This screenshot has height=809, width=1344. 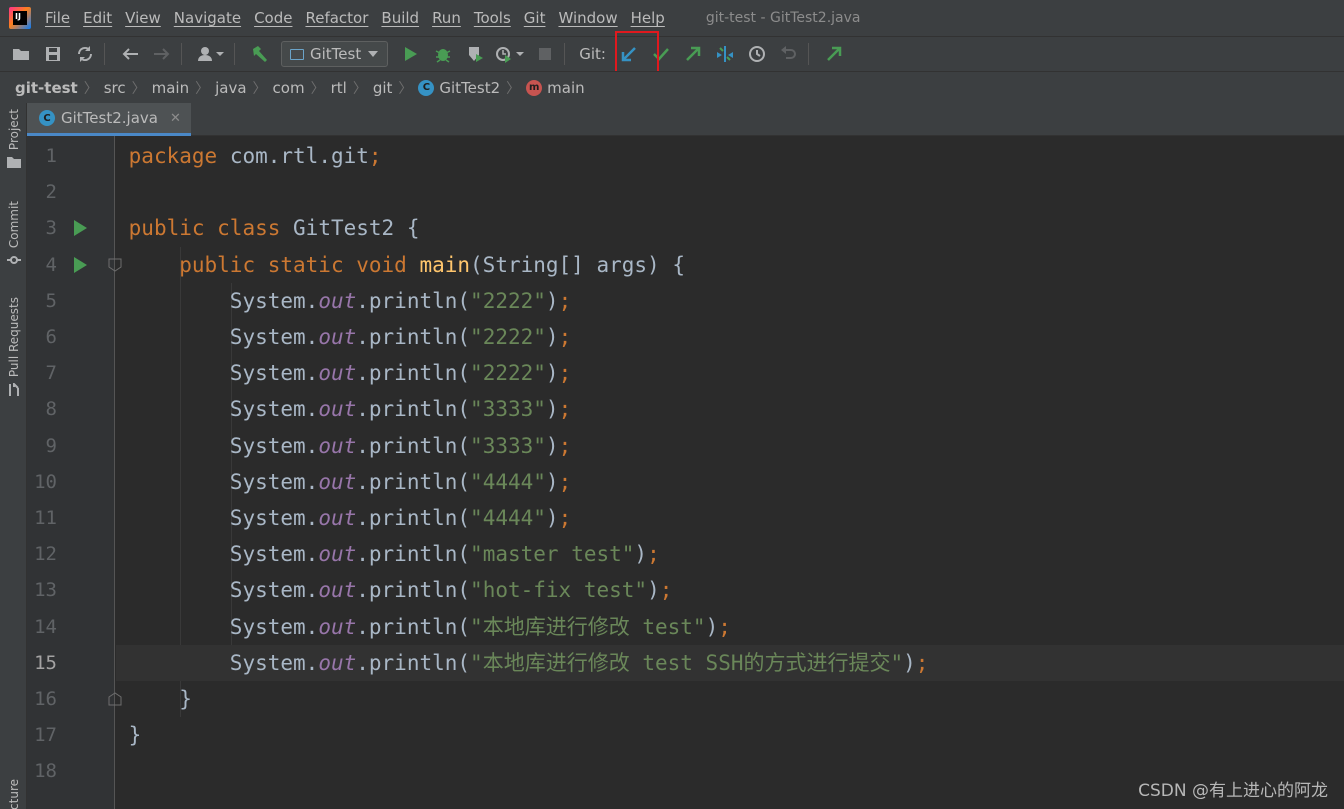 What do you see at coordinates (230, 88) in the screenshot?
I see `breadcrumb-java: java` at bounding box center [230, 88].